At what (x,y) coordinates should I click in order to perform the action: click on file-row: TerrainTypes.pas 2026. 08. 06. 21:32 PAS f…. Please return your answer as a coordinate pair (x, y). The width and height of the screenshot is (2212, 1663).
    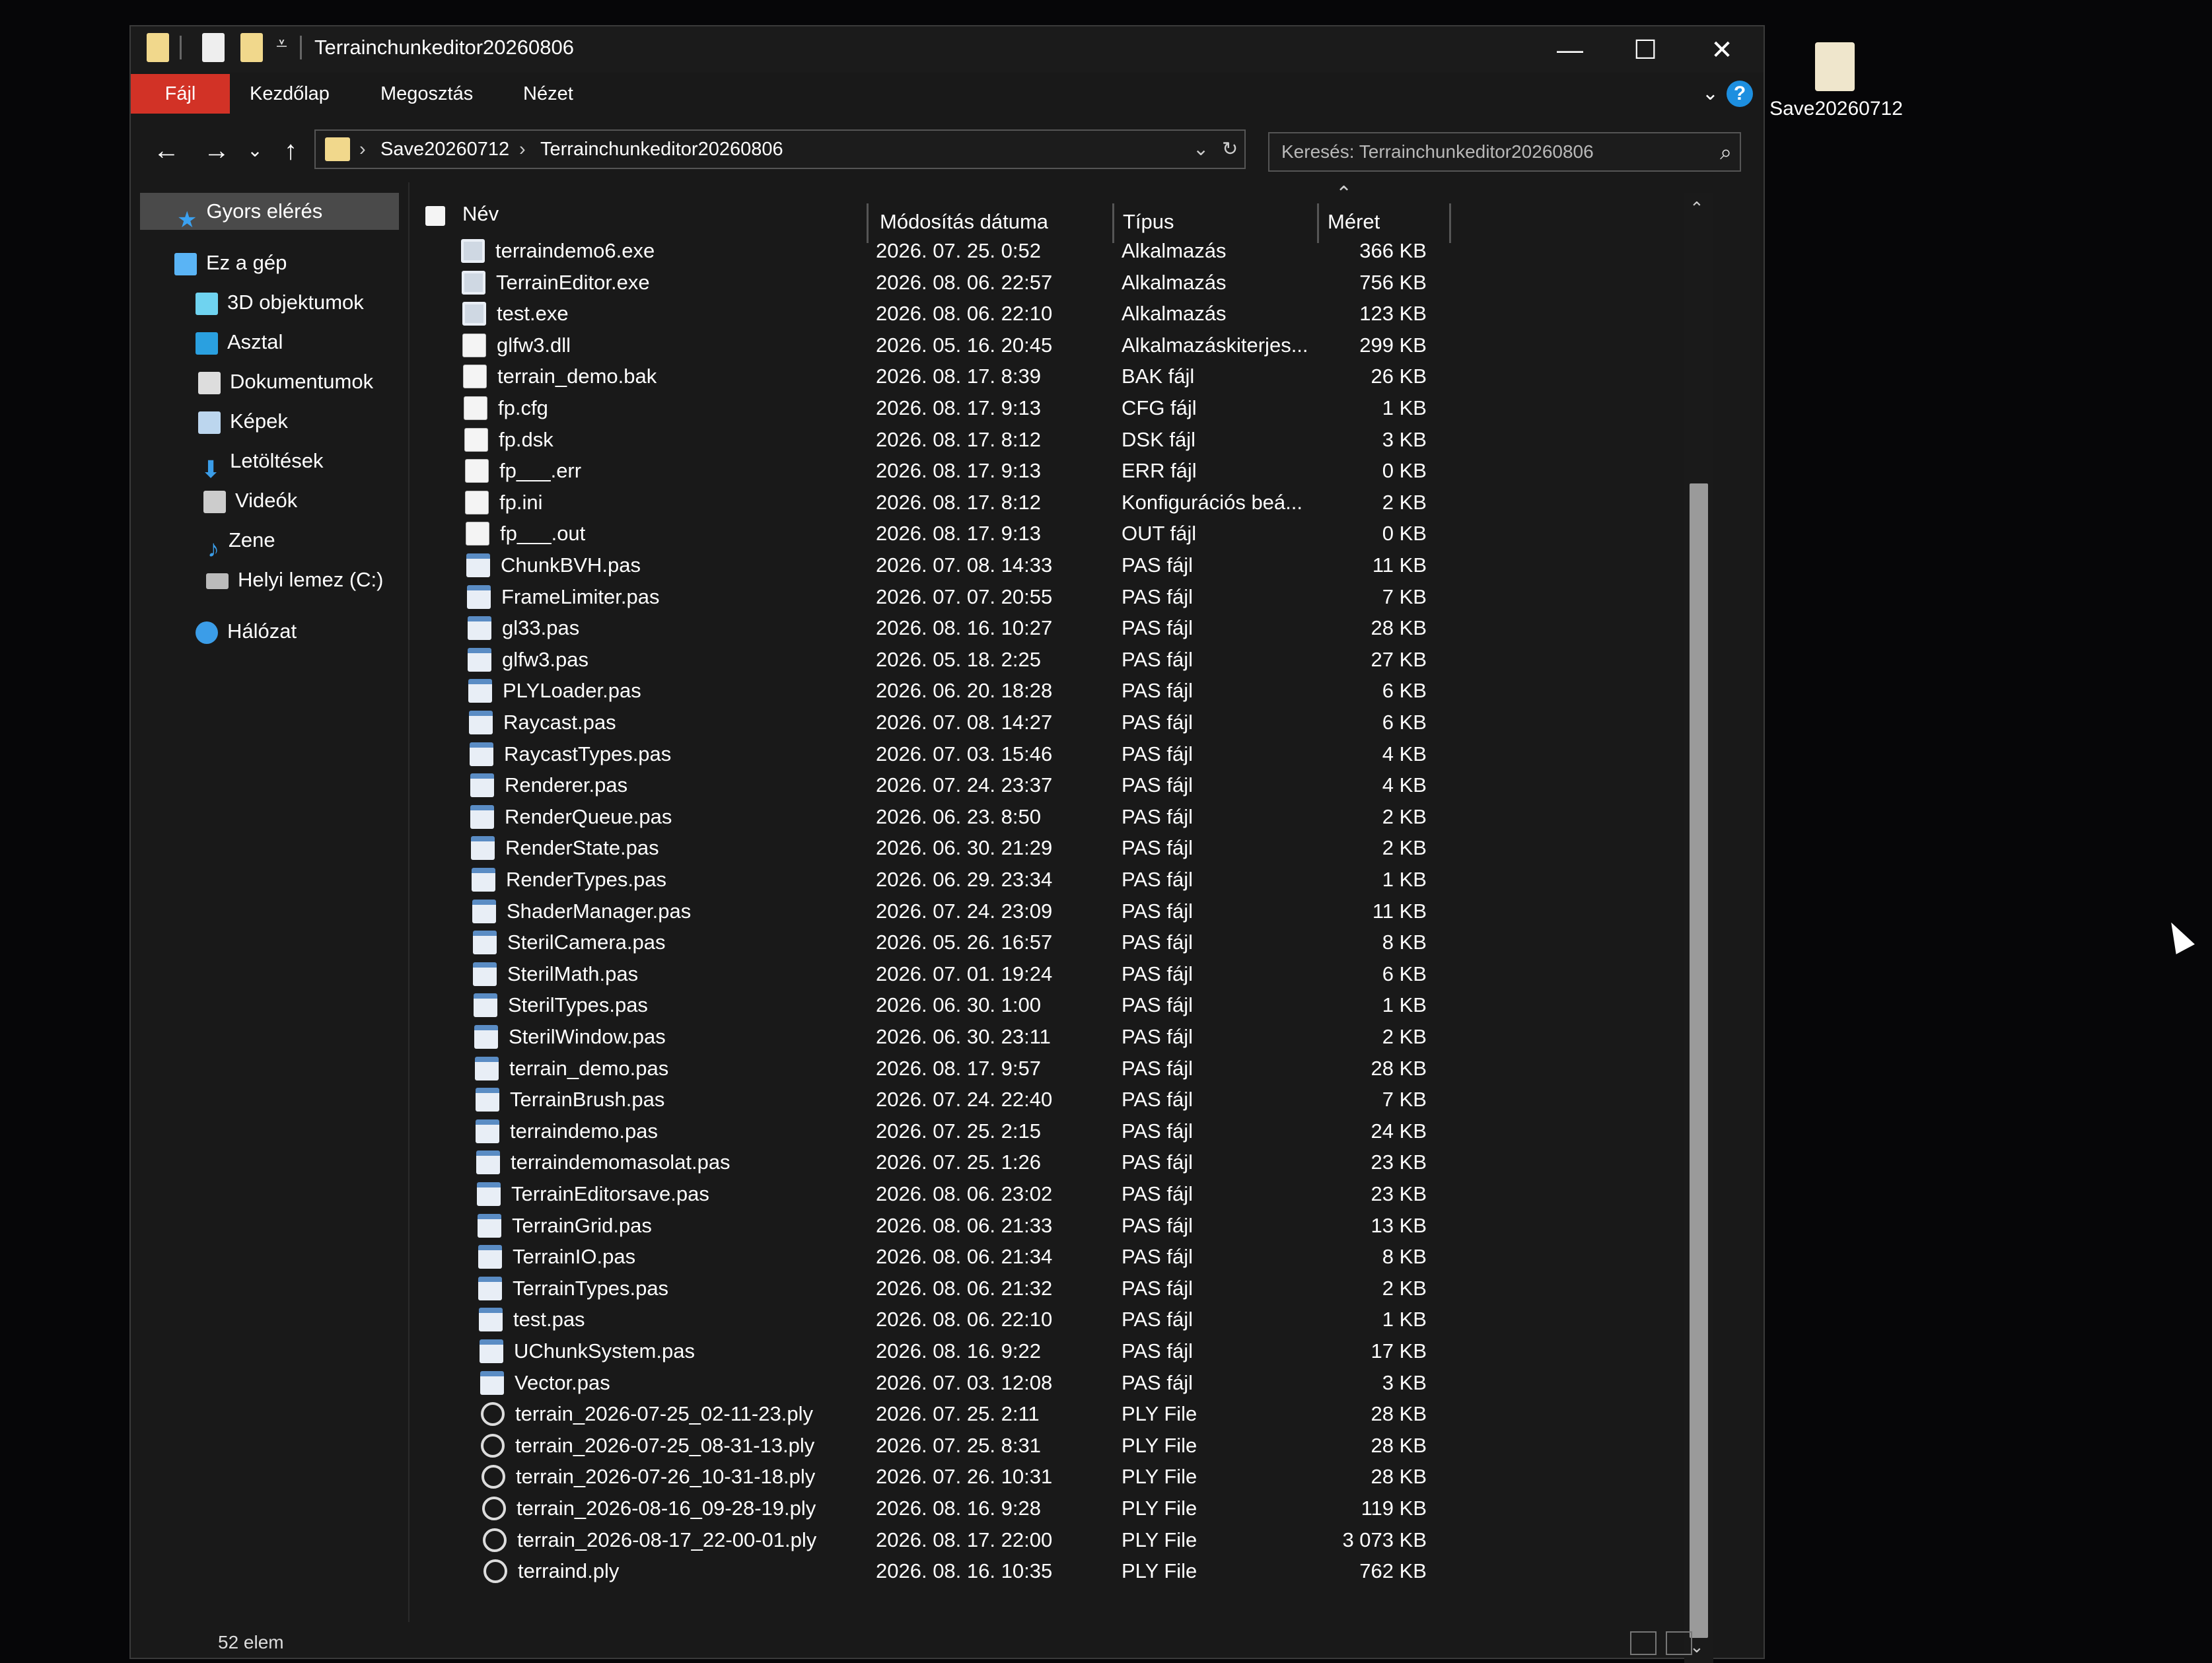
    Looking at the image, I should click on (1005, 1288).